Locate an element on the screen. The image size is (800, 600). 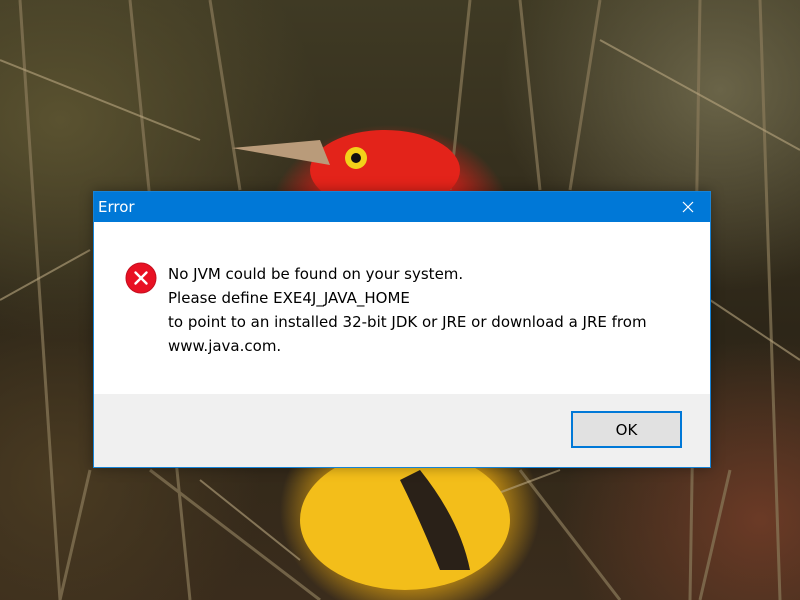
dialog-titlebar: Error is located at coordinates (402, 207).